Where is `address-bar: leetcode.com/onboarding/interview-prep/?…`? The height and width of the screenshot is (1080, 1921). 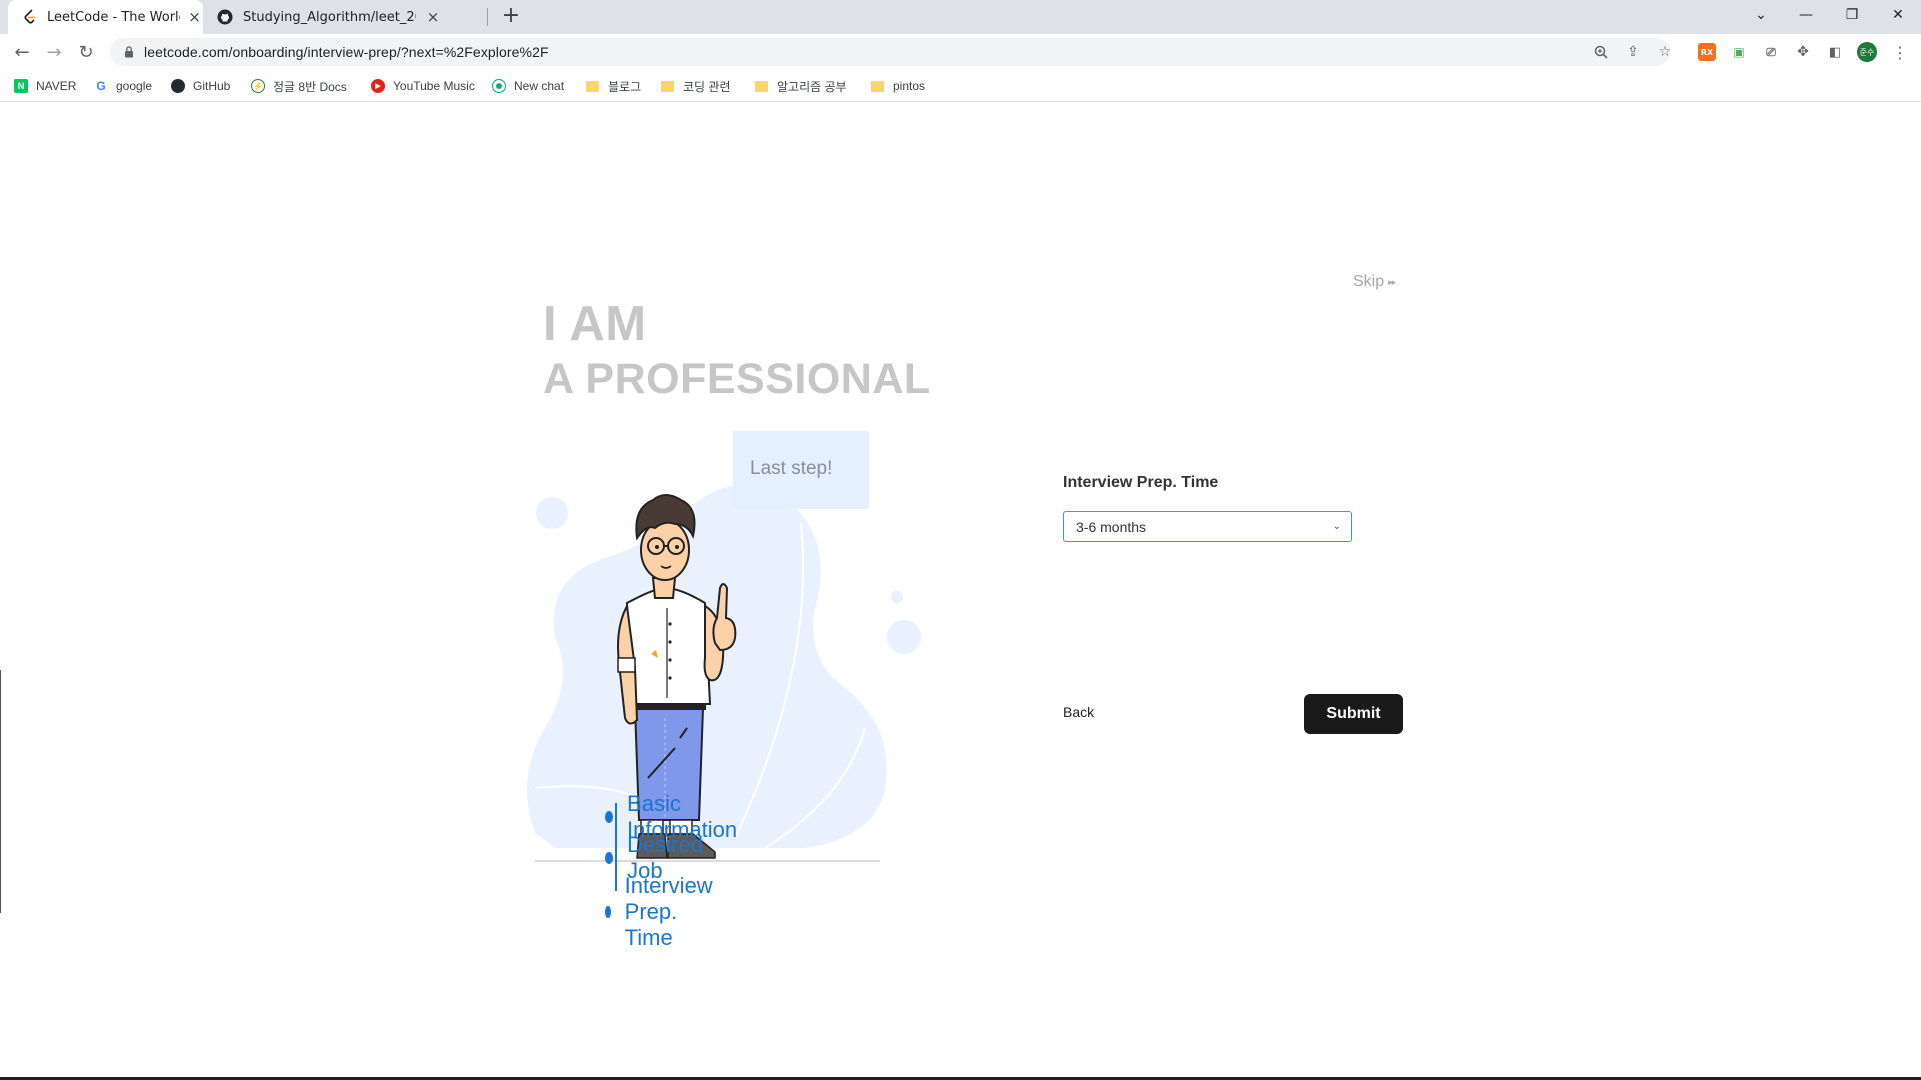
address-bar: leetcode.com/onboarding/interview-prep/?… is located at coordinates (890, 52).